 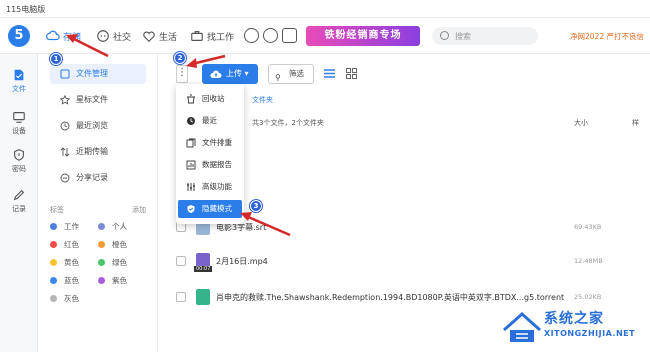 I want to click on leftbar-label: 密码, so click(x=19, y=169).